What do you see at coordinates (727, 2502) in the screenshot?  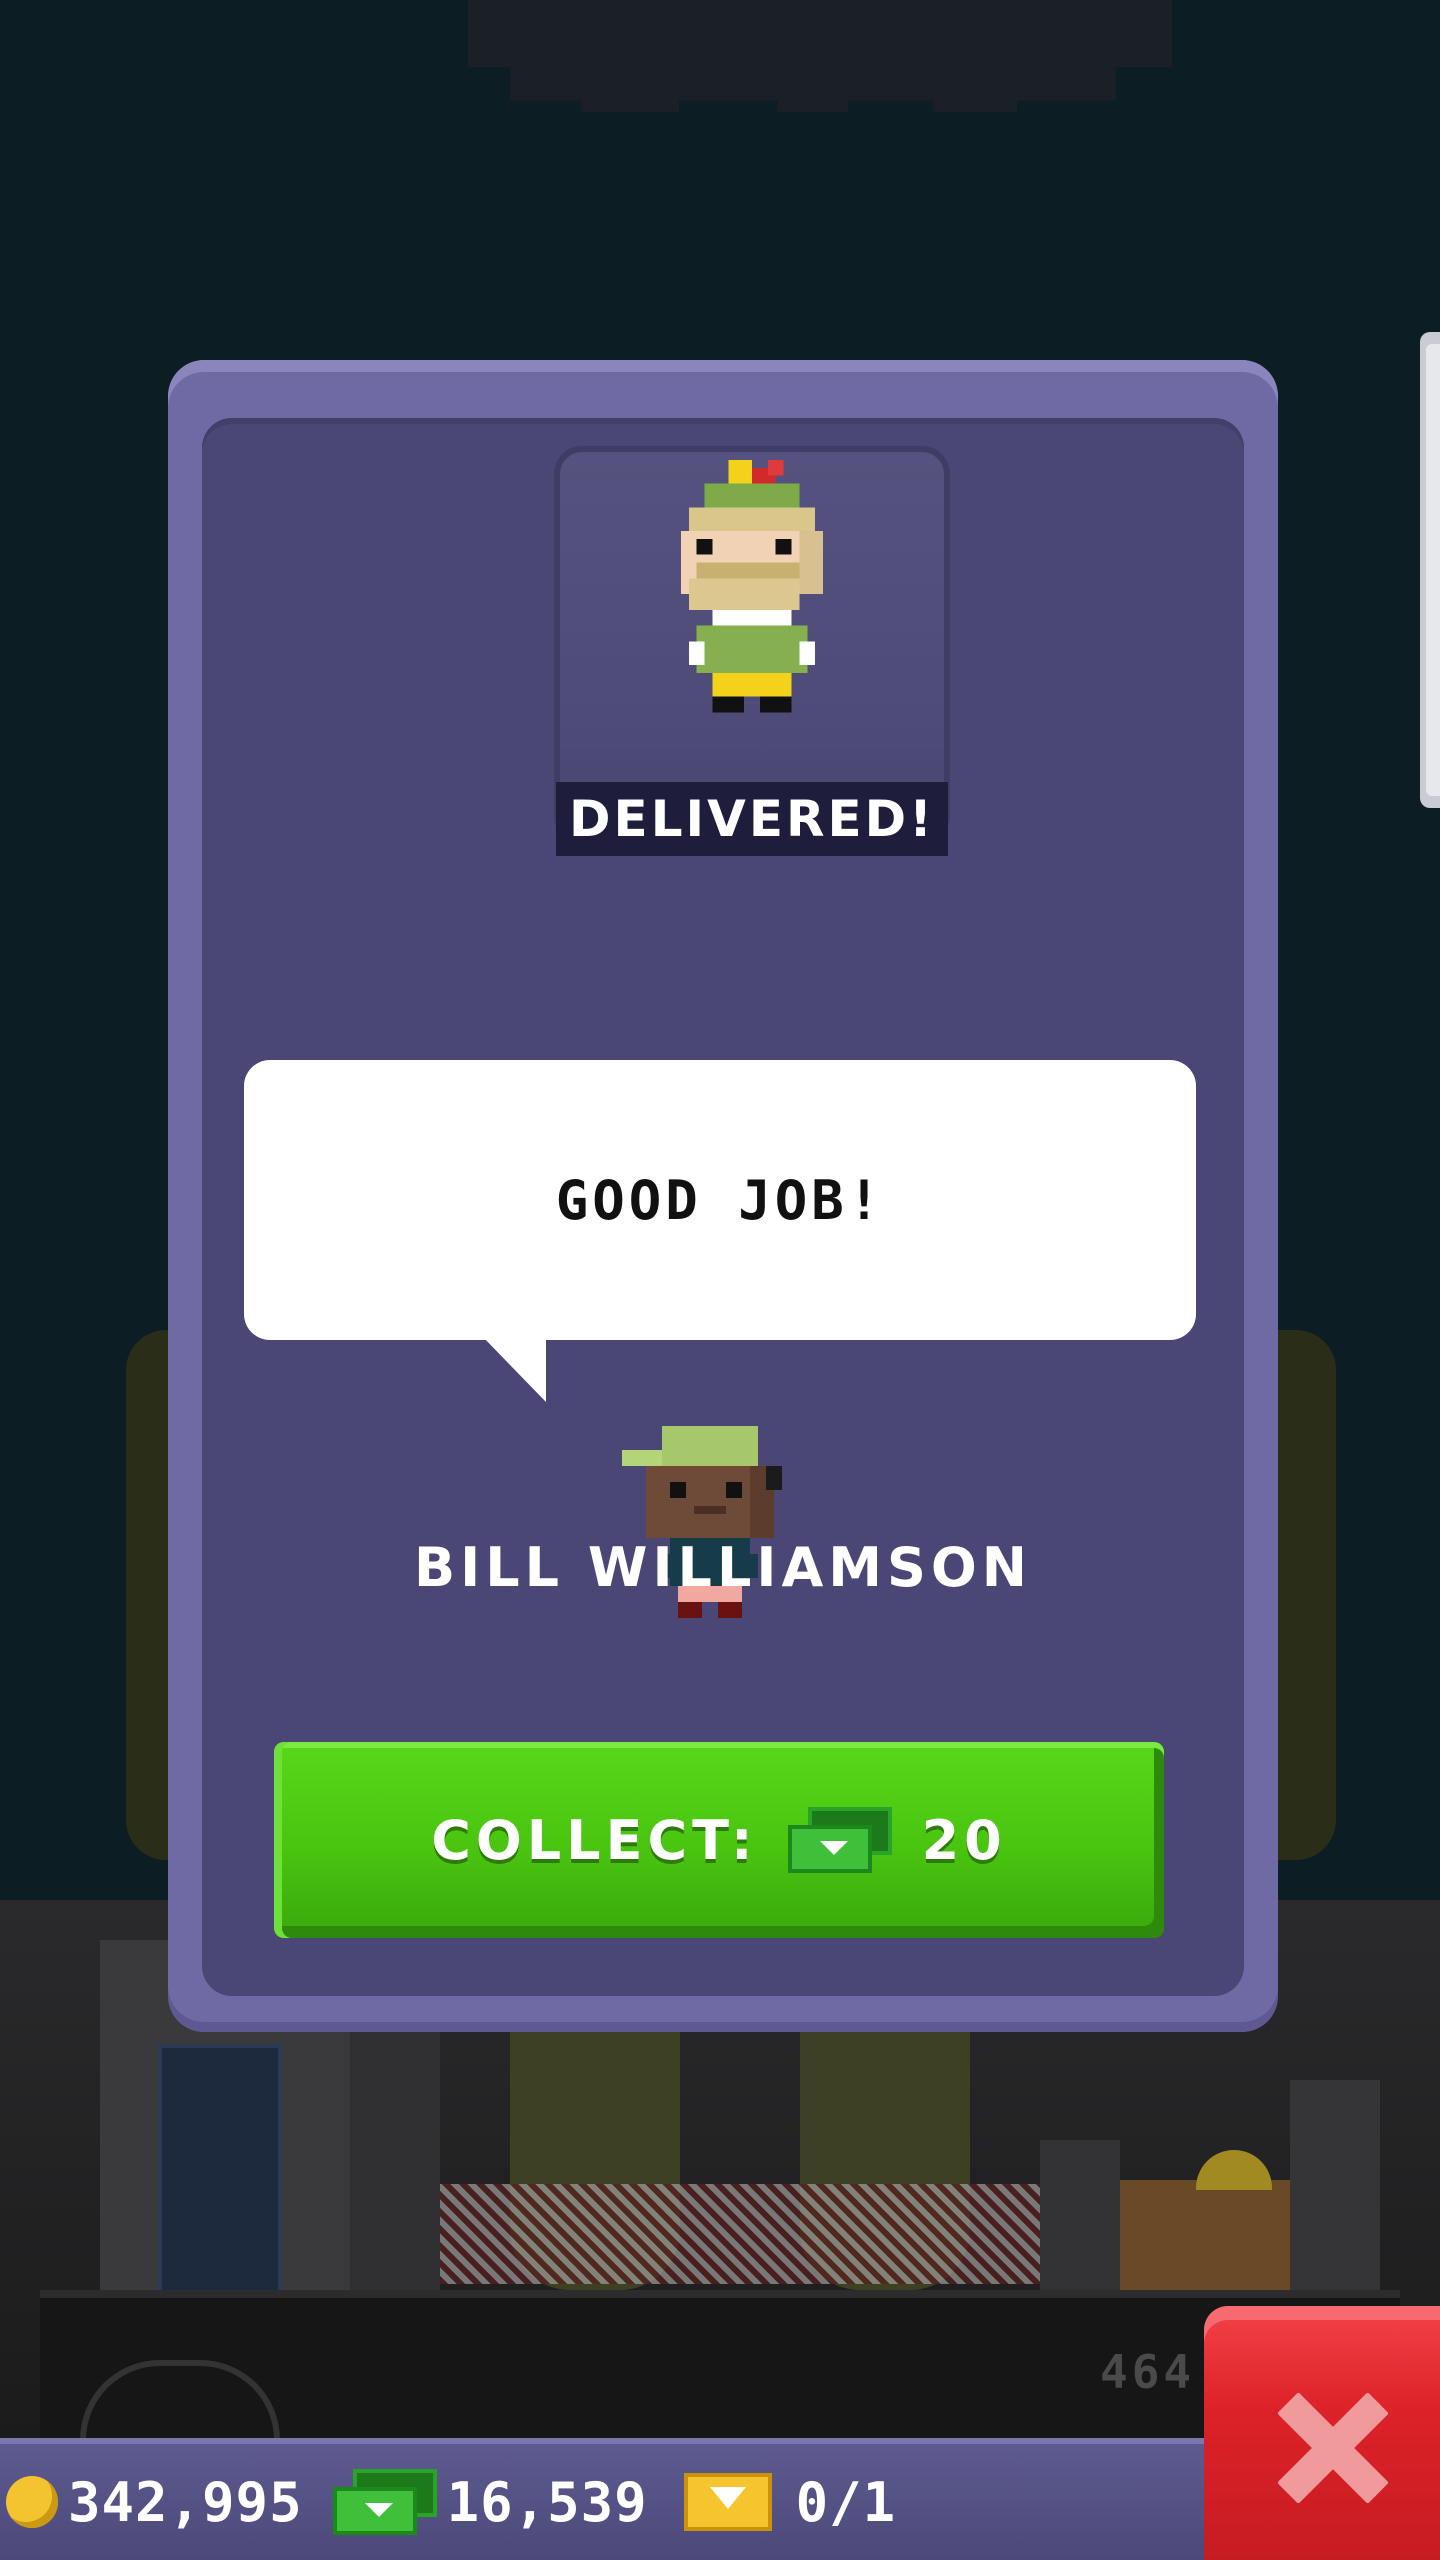 I see `ticket-icon` at bounding box center [727, 2502].